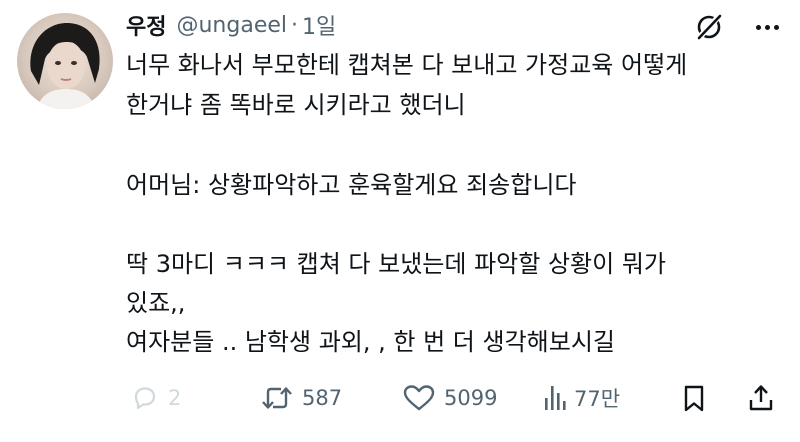 Image resolution: width=800 pixels, height=442 pixels. I want to click on tweet-line: 있죠,,, so click(156, 303).